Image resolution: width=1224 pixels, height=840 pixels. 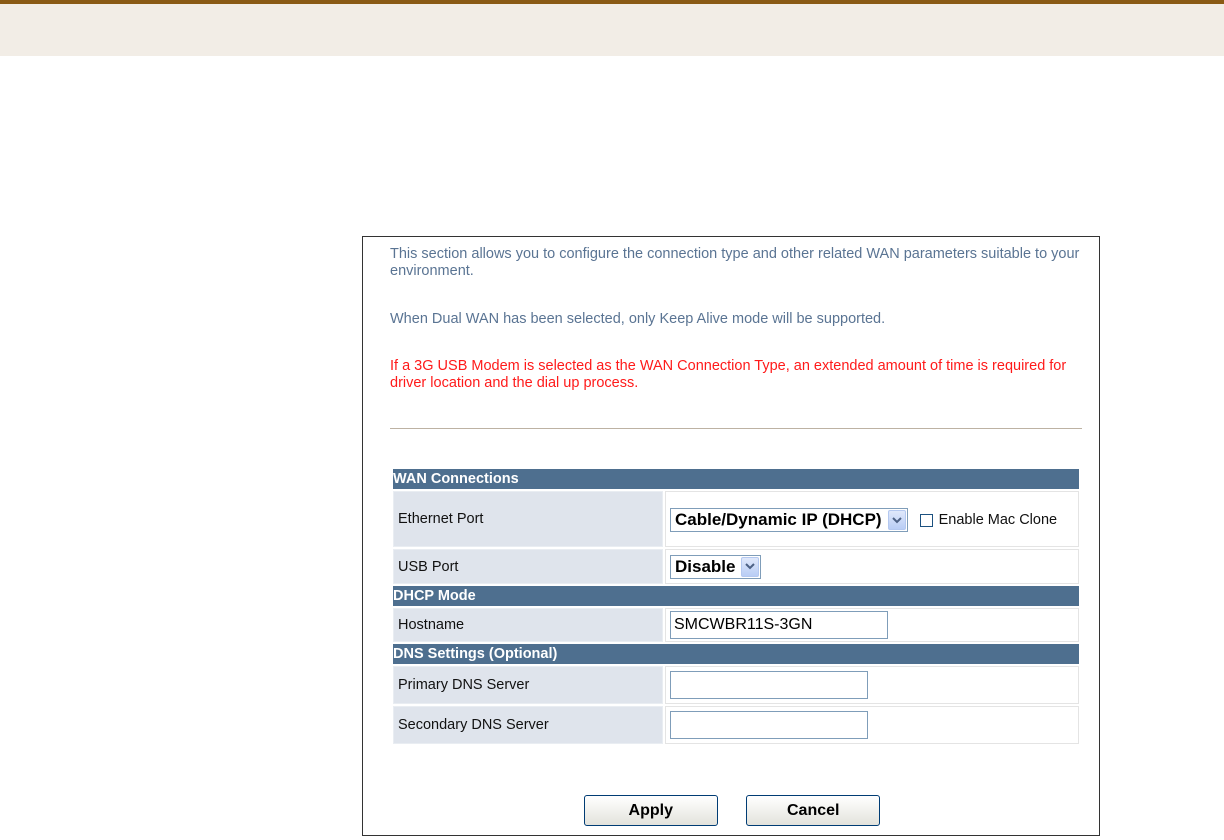 I want to click on mac-clone-checkbox, so click(x=926, y=520).